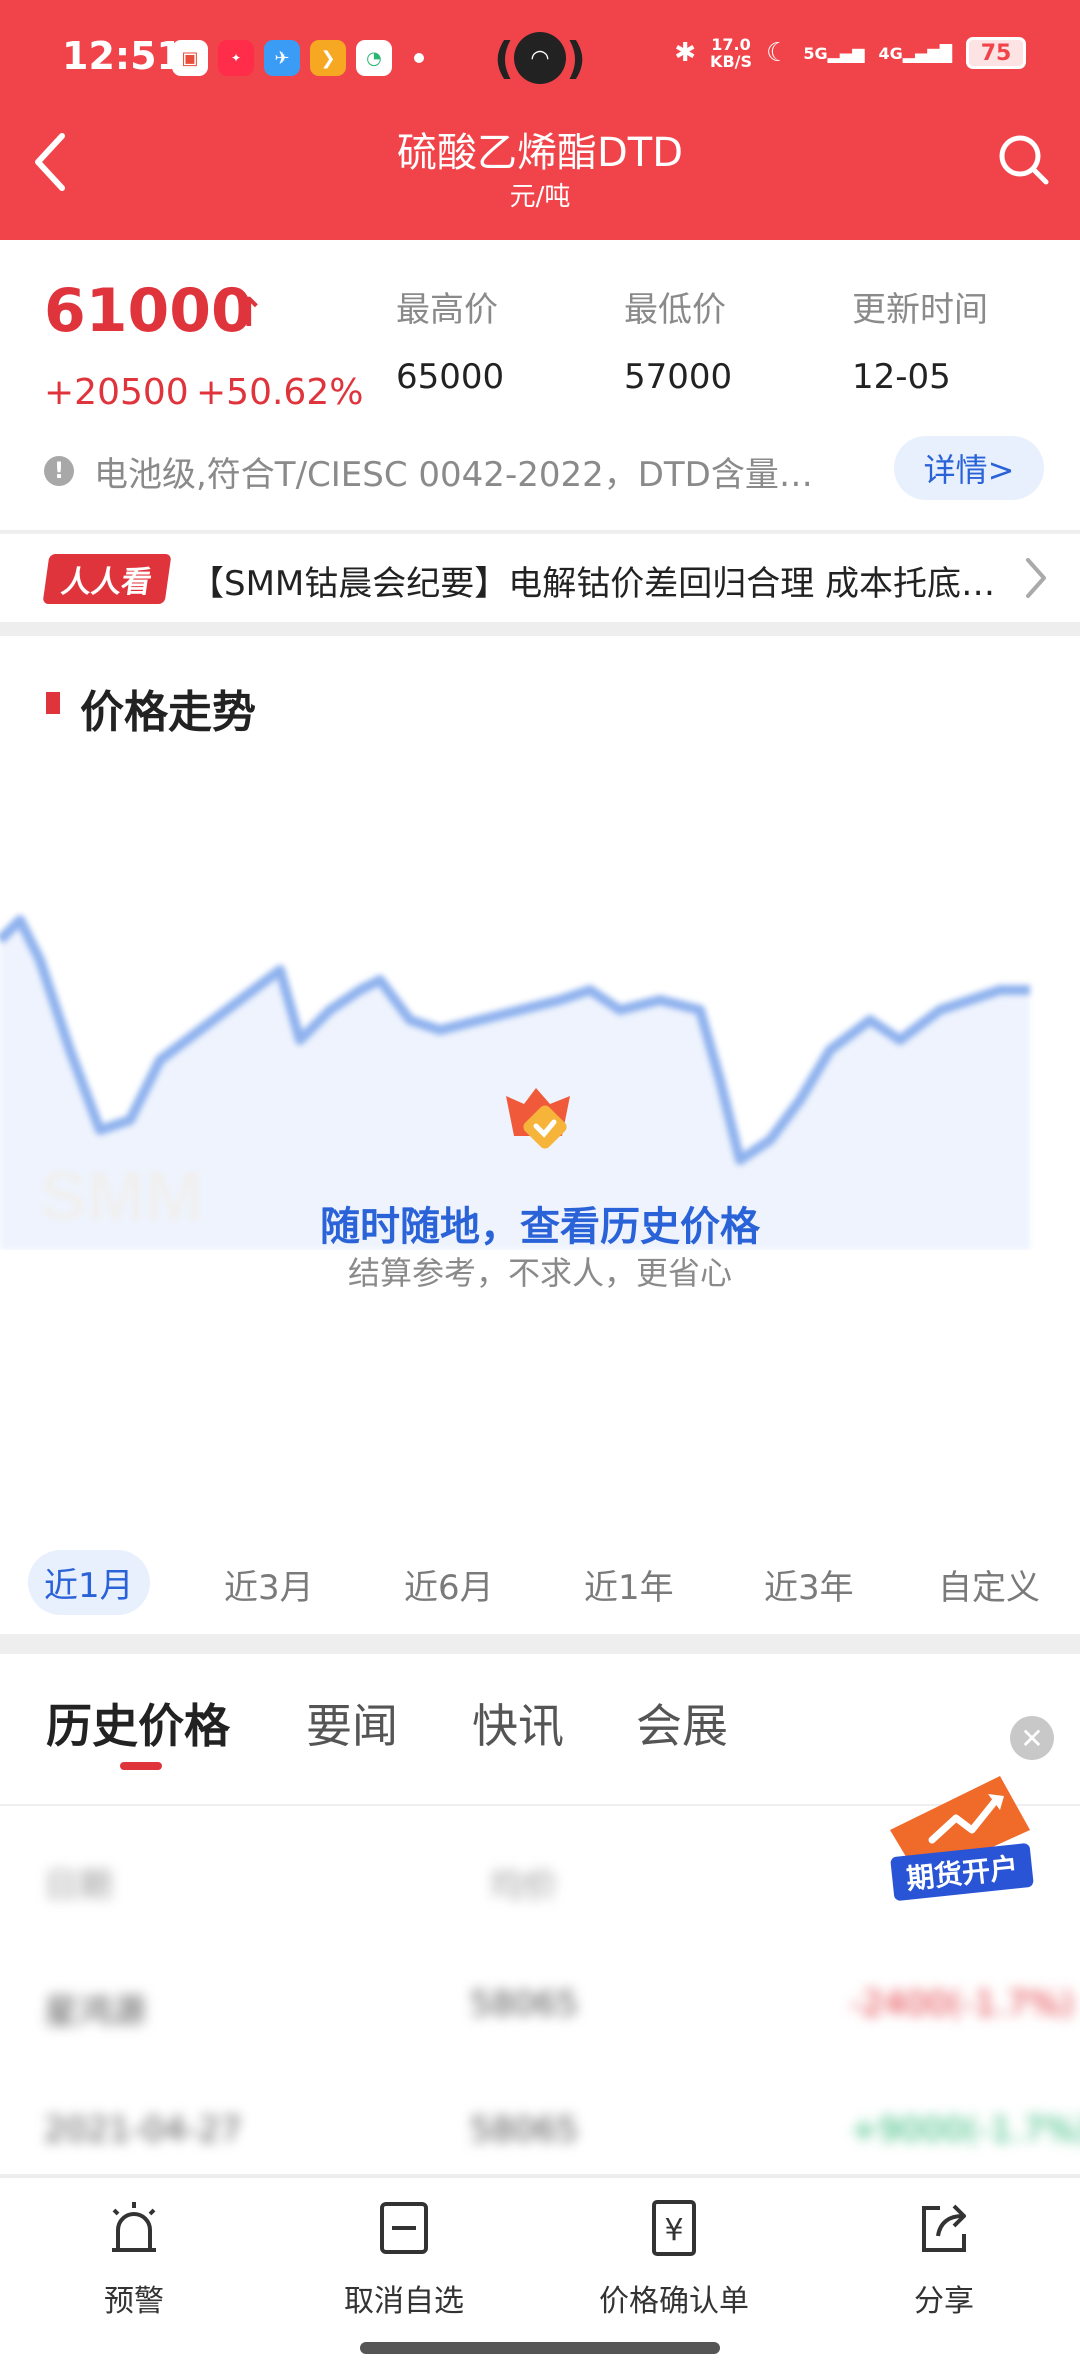 This screenshot has width=1080, height=2376. I want to click on status-time: 12:51, so click(122, 56).